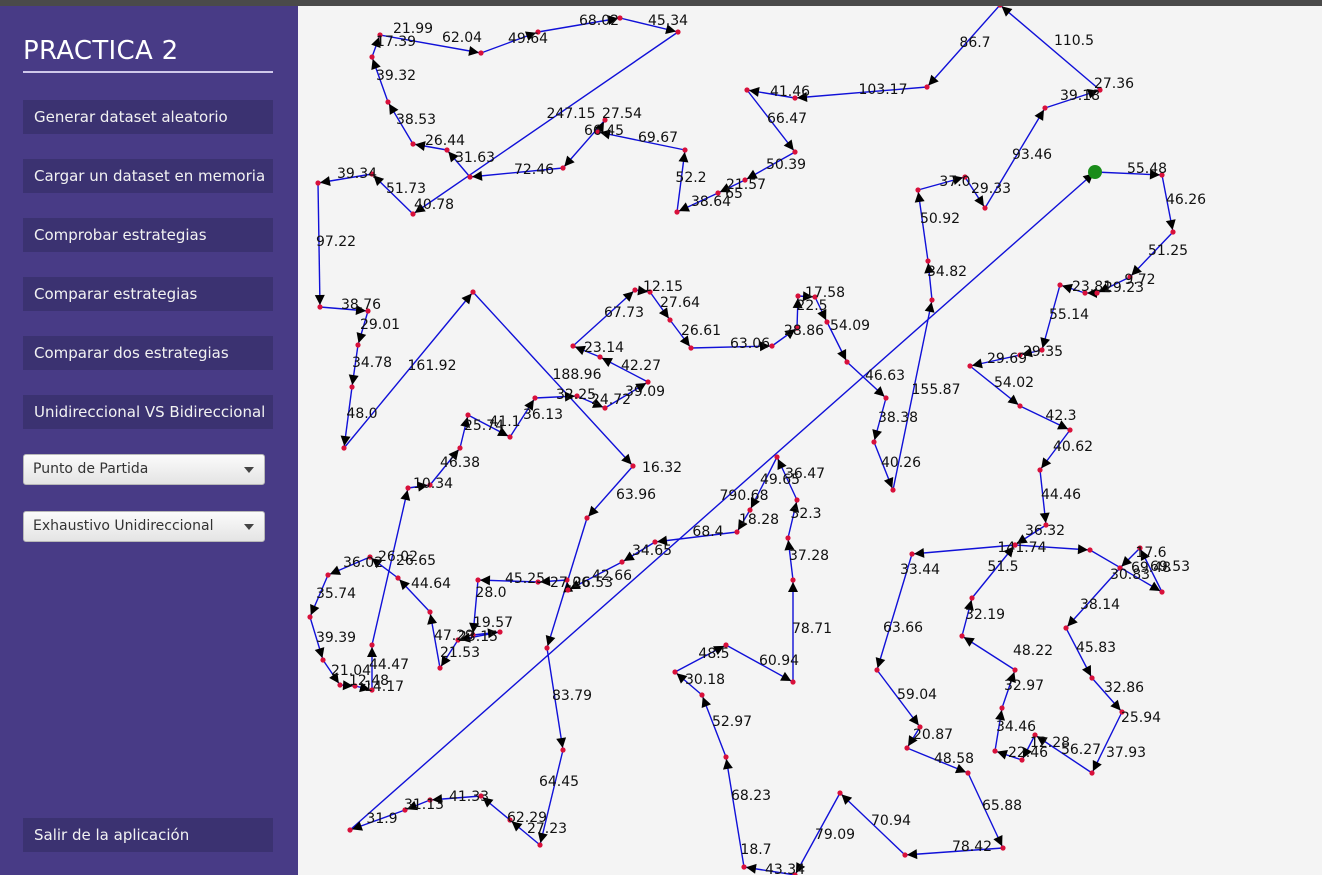 The image size is (1322, 875). What do you see at coordinates (144, 469) in the screenshot?
I see `start-point-select: Punto de Partida` at bounding box center [144, 469].